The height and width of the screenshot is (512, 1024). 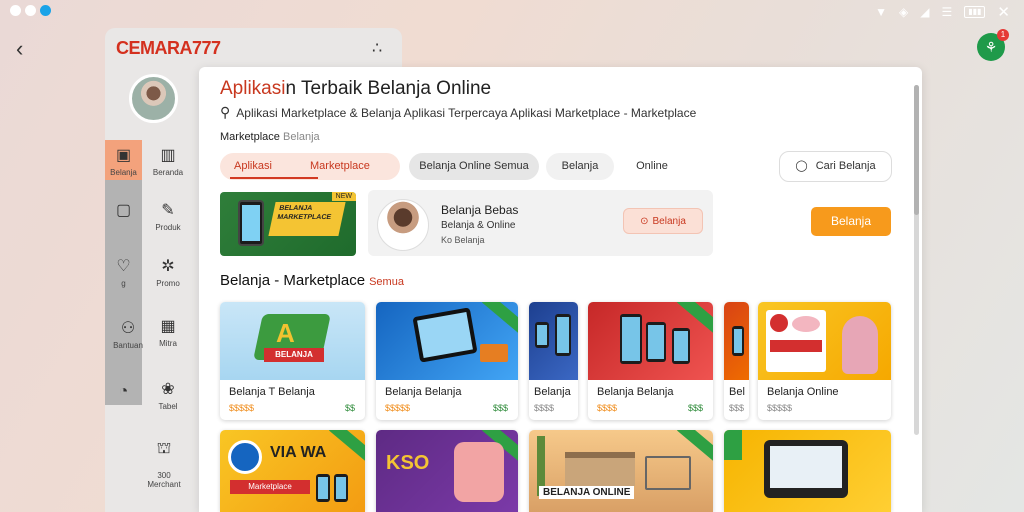 I want to click on notification-button: ⚘ 1, so click(x=993, y=45).